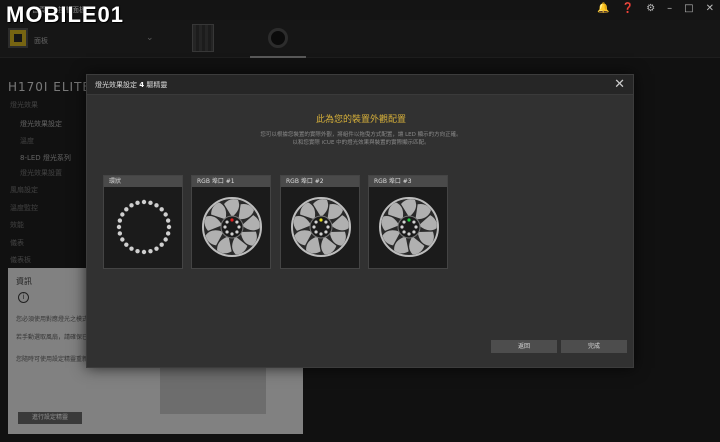  What do you see at coordinates (361, 135) in the screenshot?
I see `dialog-description: 您可以根據您裝置的實際外觀，將組件以拖曳方式配置，讓 LED 顯示的方向正確。` at bounding box center [361, 135].